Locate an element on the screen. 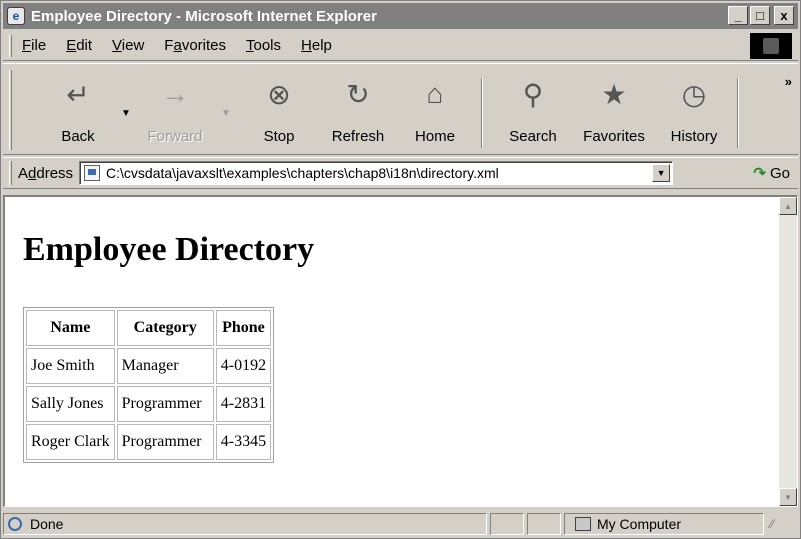  stop-label: Stop is located at coordinates (279, 136).